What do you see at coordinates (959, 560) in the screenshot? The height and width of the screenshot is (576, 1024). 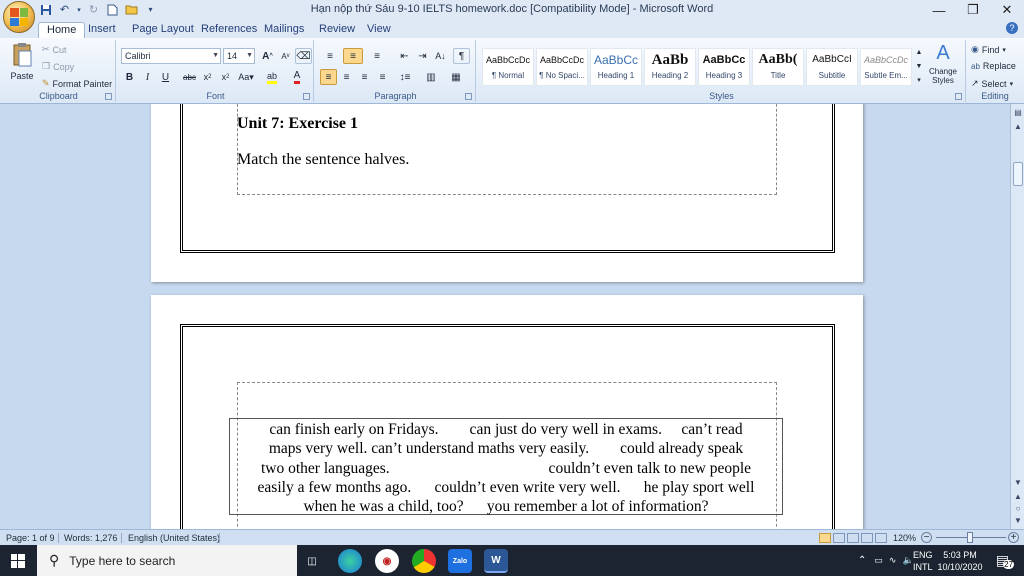 I see `clock: 5:03 PM 10/10/2020` at bounding box center [959, 560].